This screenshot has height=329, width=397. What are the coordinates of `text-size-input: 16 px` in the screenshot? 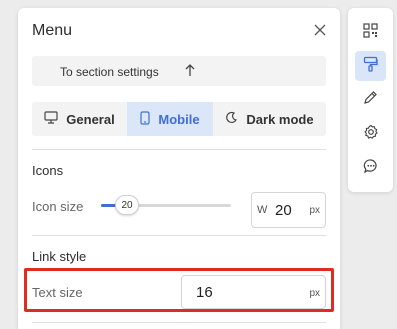 It's located at (253, 292).